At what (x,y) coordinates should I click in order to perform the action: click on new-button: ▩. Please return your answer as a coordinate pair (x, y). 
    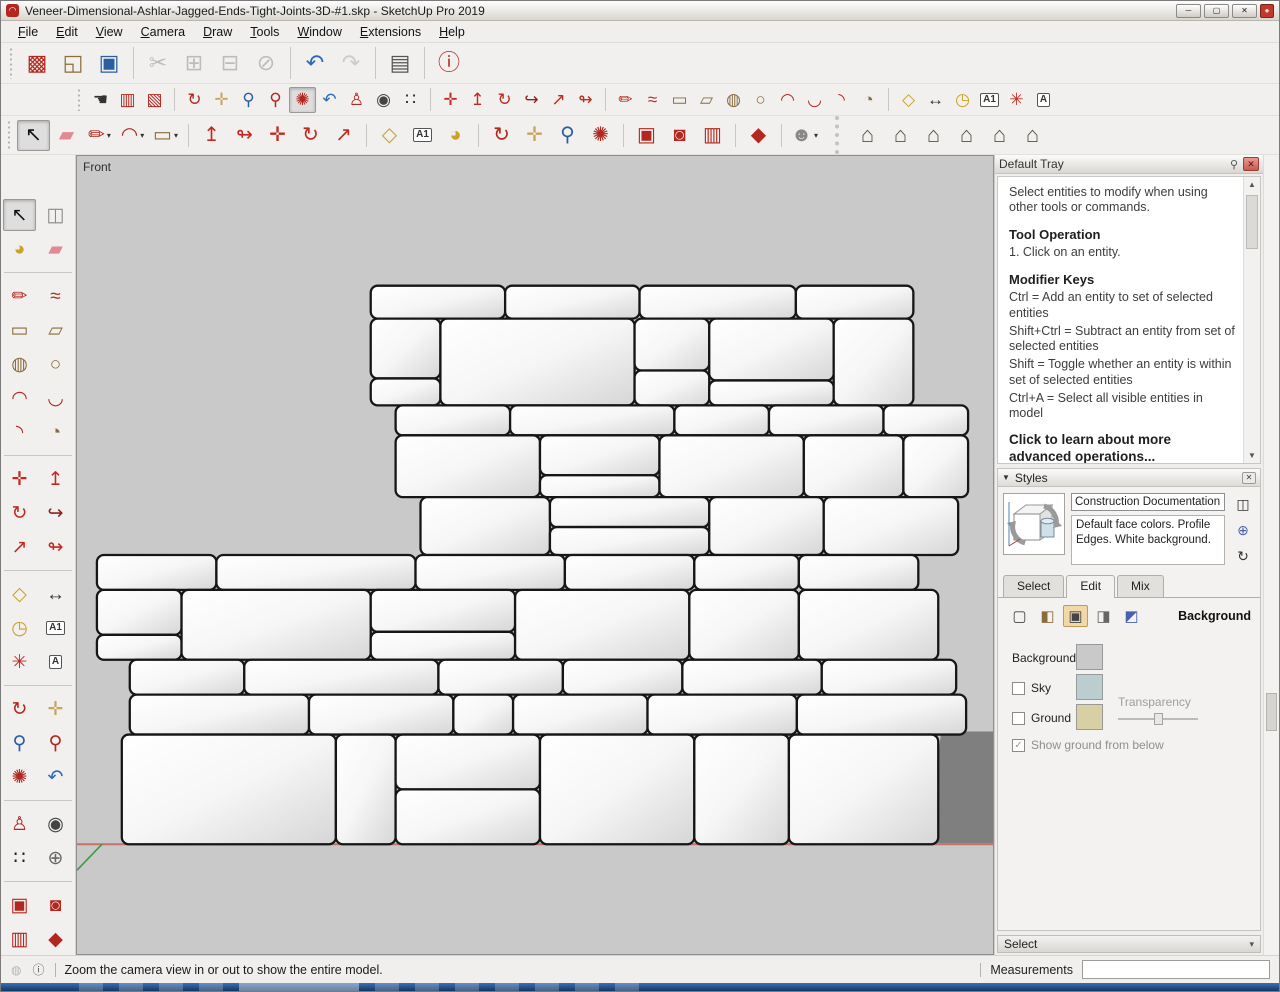
    Looking at the image, I should click on (37, 63).